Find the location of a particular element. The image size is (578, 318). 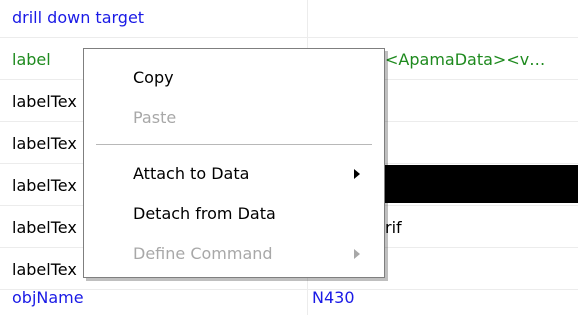

property-name: label is located at coordinates (31, 59).